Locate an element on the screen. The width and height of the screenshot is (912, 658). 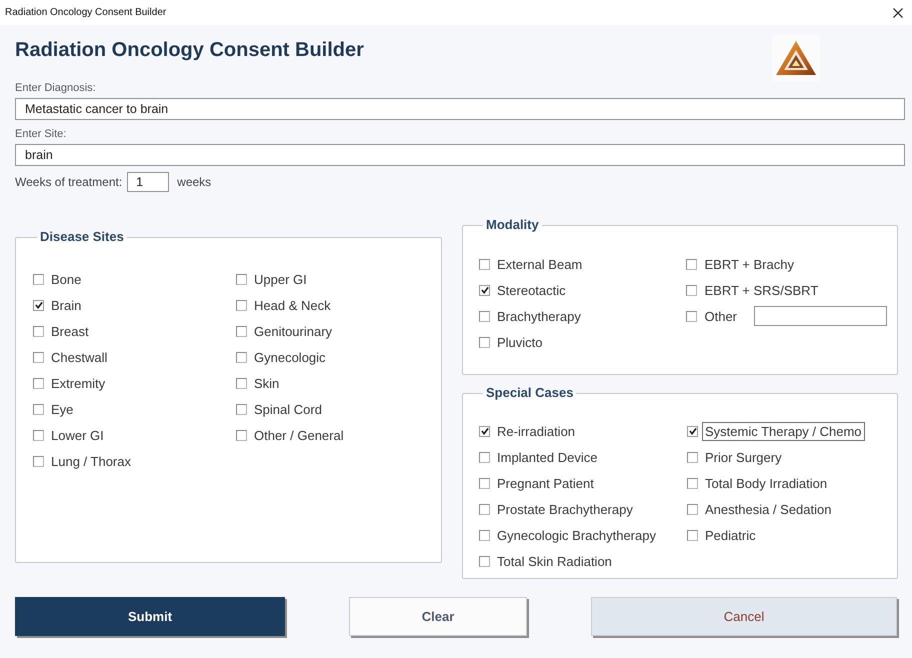
checkbox-label: Upper GI is located at coordinates (280, 279).